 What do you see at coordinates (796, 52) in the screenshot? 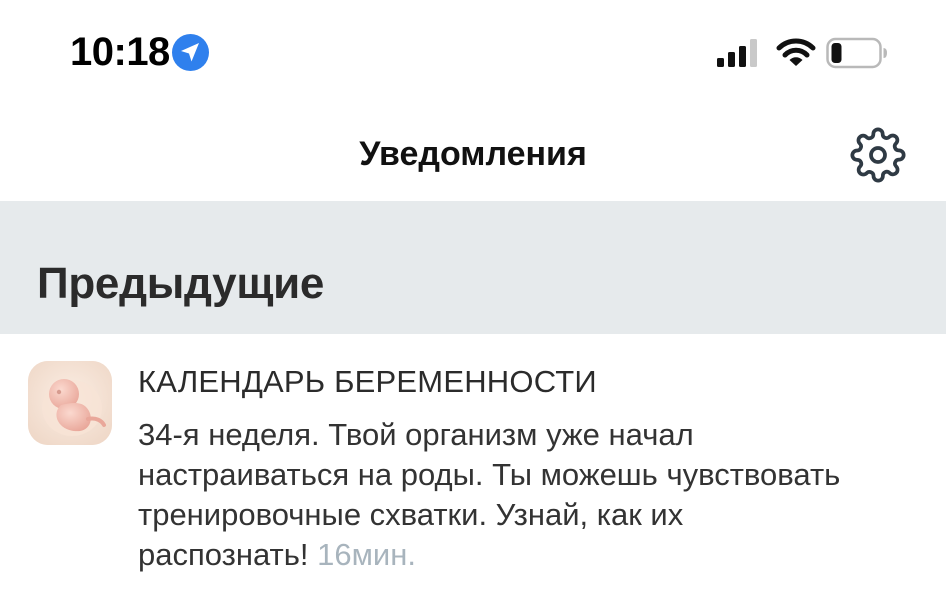
I see `wifi-icon` at bounding box center [796, 52].